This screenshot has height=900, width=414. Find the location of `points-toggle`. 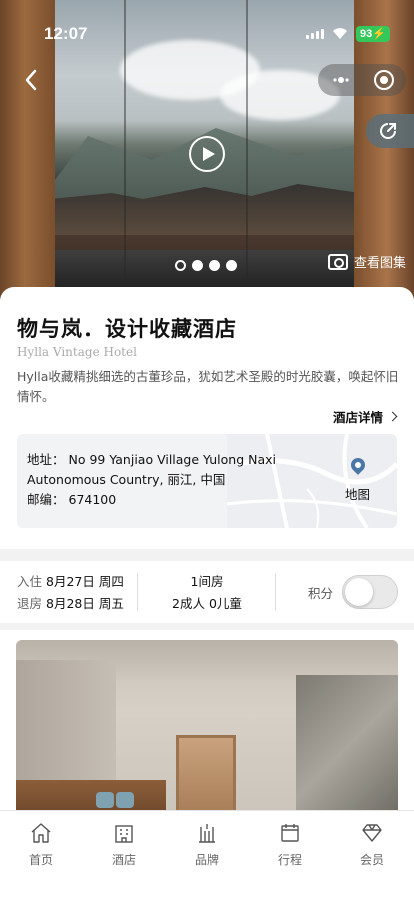

points-toggle is located at coordinates (370, 592).